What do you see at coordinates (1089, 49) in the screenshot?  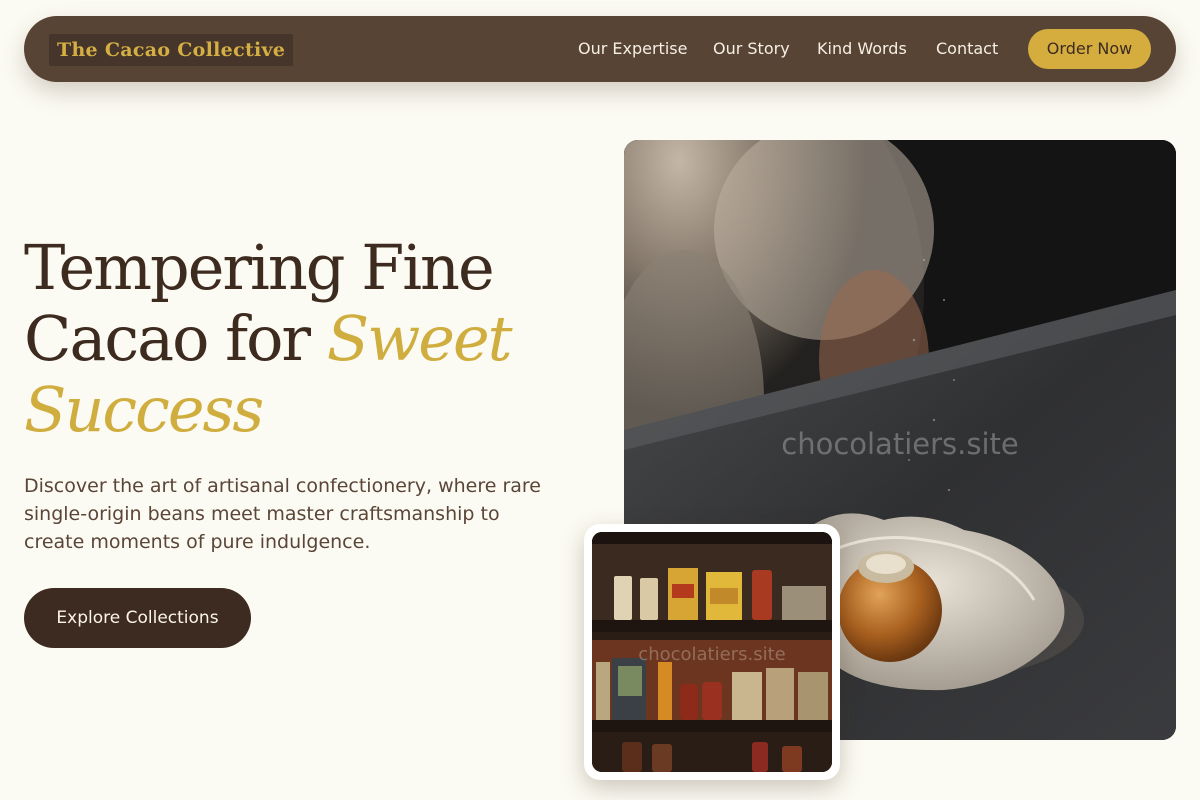 I see `order-now-button: Order Now` at bounding box center [1089, 49].